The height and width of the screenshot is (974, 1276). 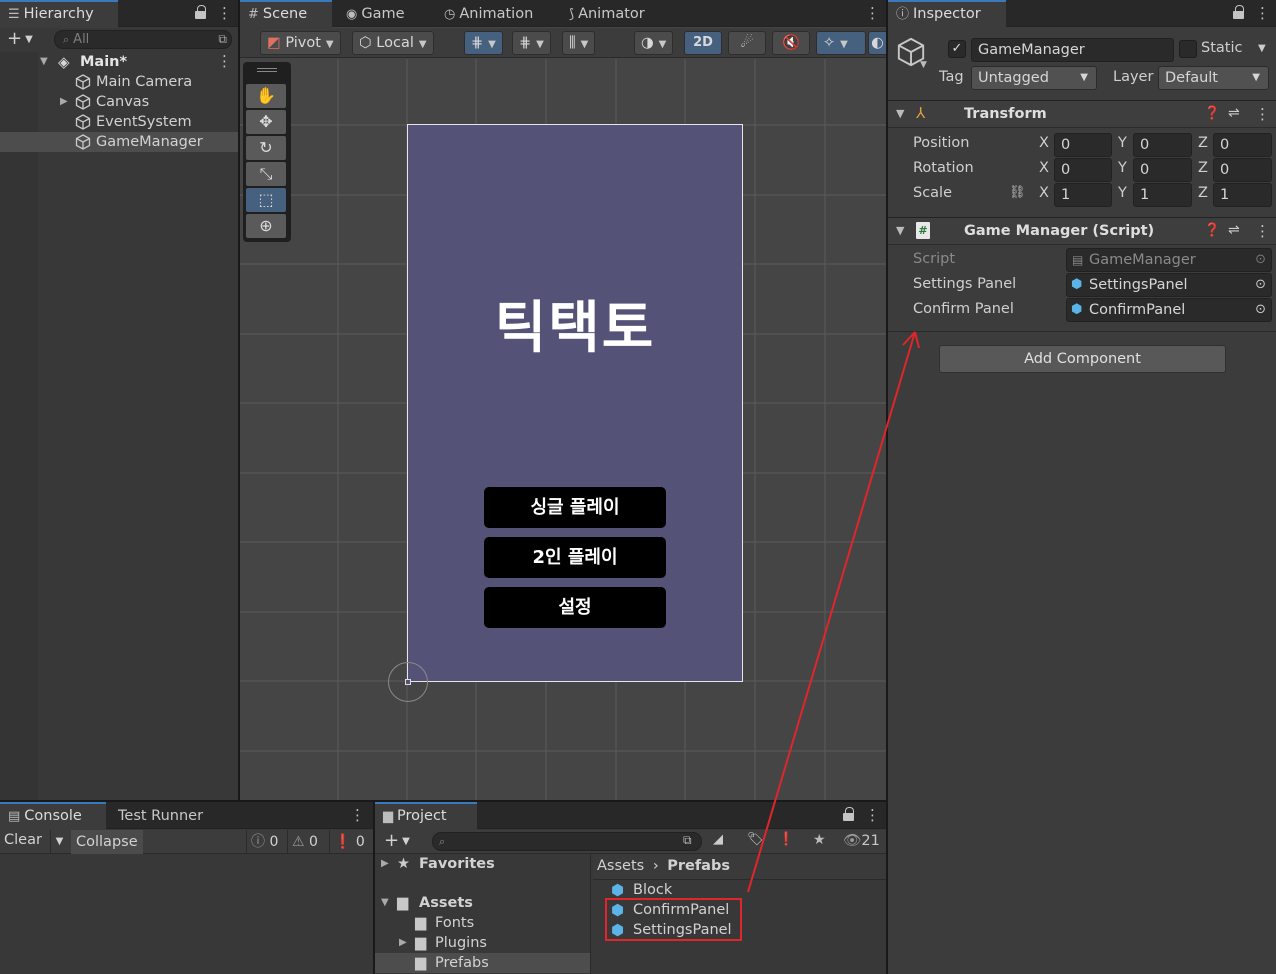 What do you see at coordinates (224, 61) in the screenshot?
I see `scene-menu-icon: ⋮` at bounding box center [224, 61].